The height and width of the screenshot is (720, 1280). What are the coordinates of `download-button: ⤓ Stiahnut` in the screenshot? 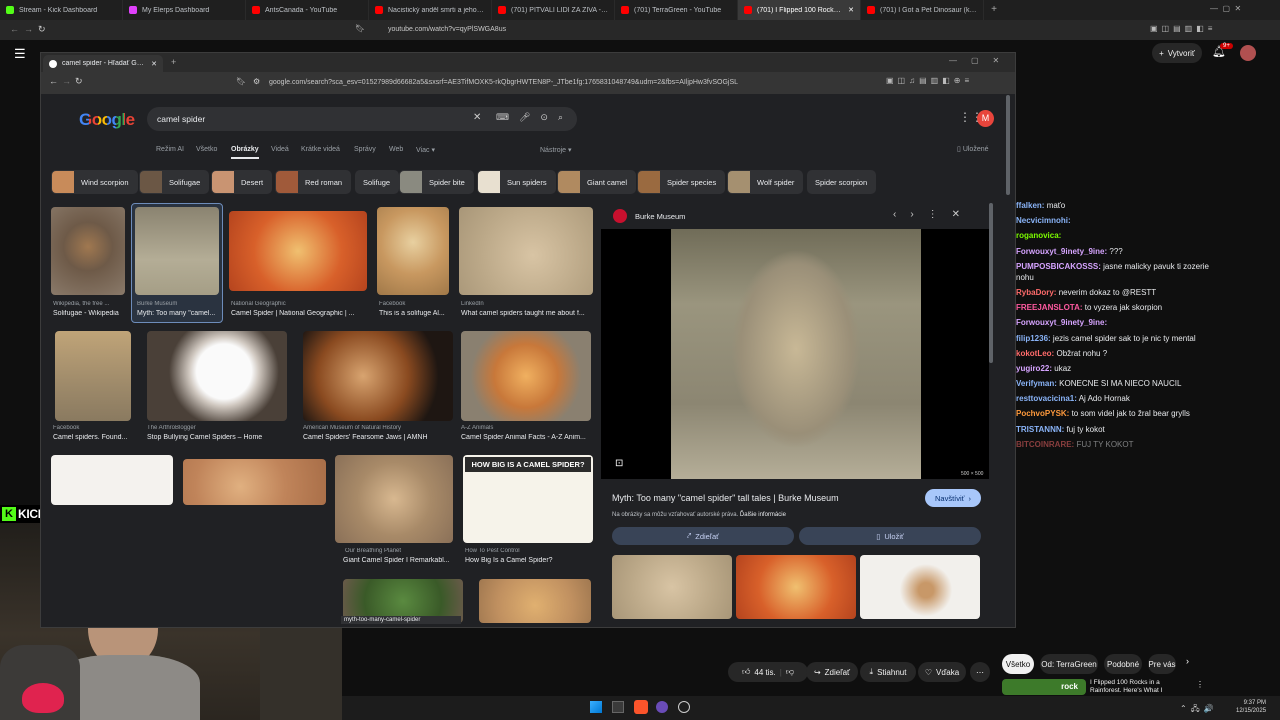 It's located at (888, 672).